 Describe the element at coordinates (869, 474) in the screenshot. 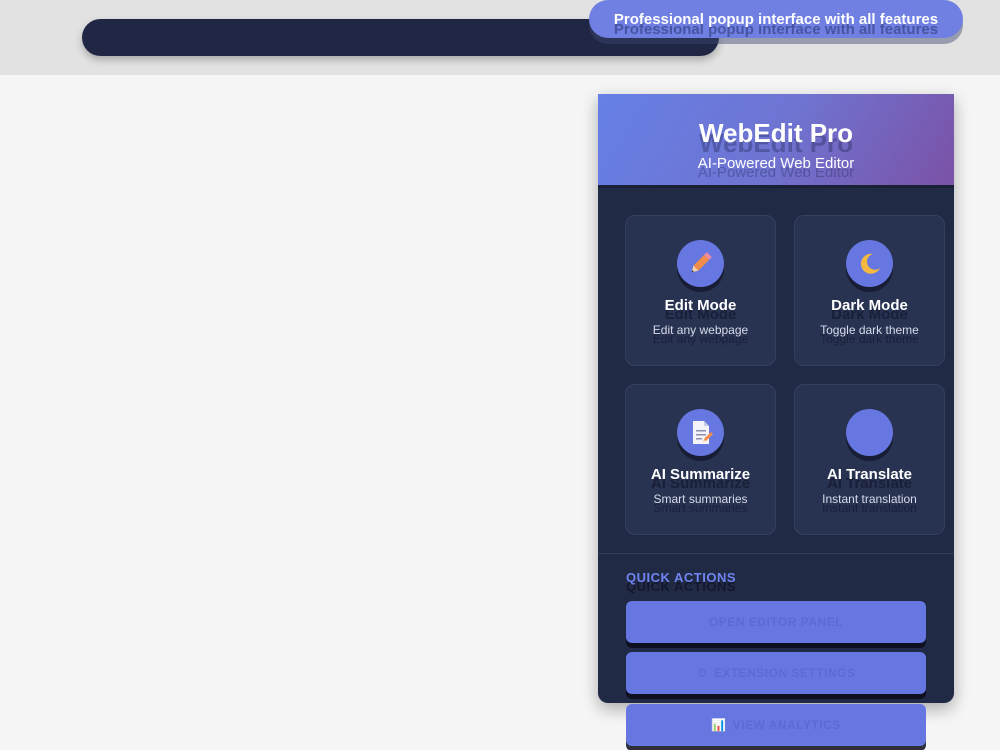

I see `card-title: AI Translate` at that location.